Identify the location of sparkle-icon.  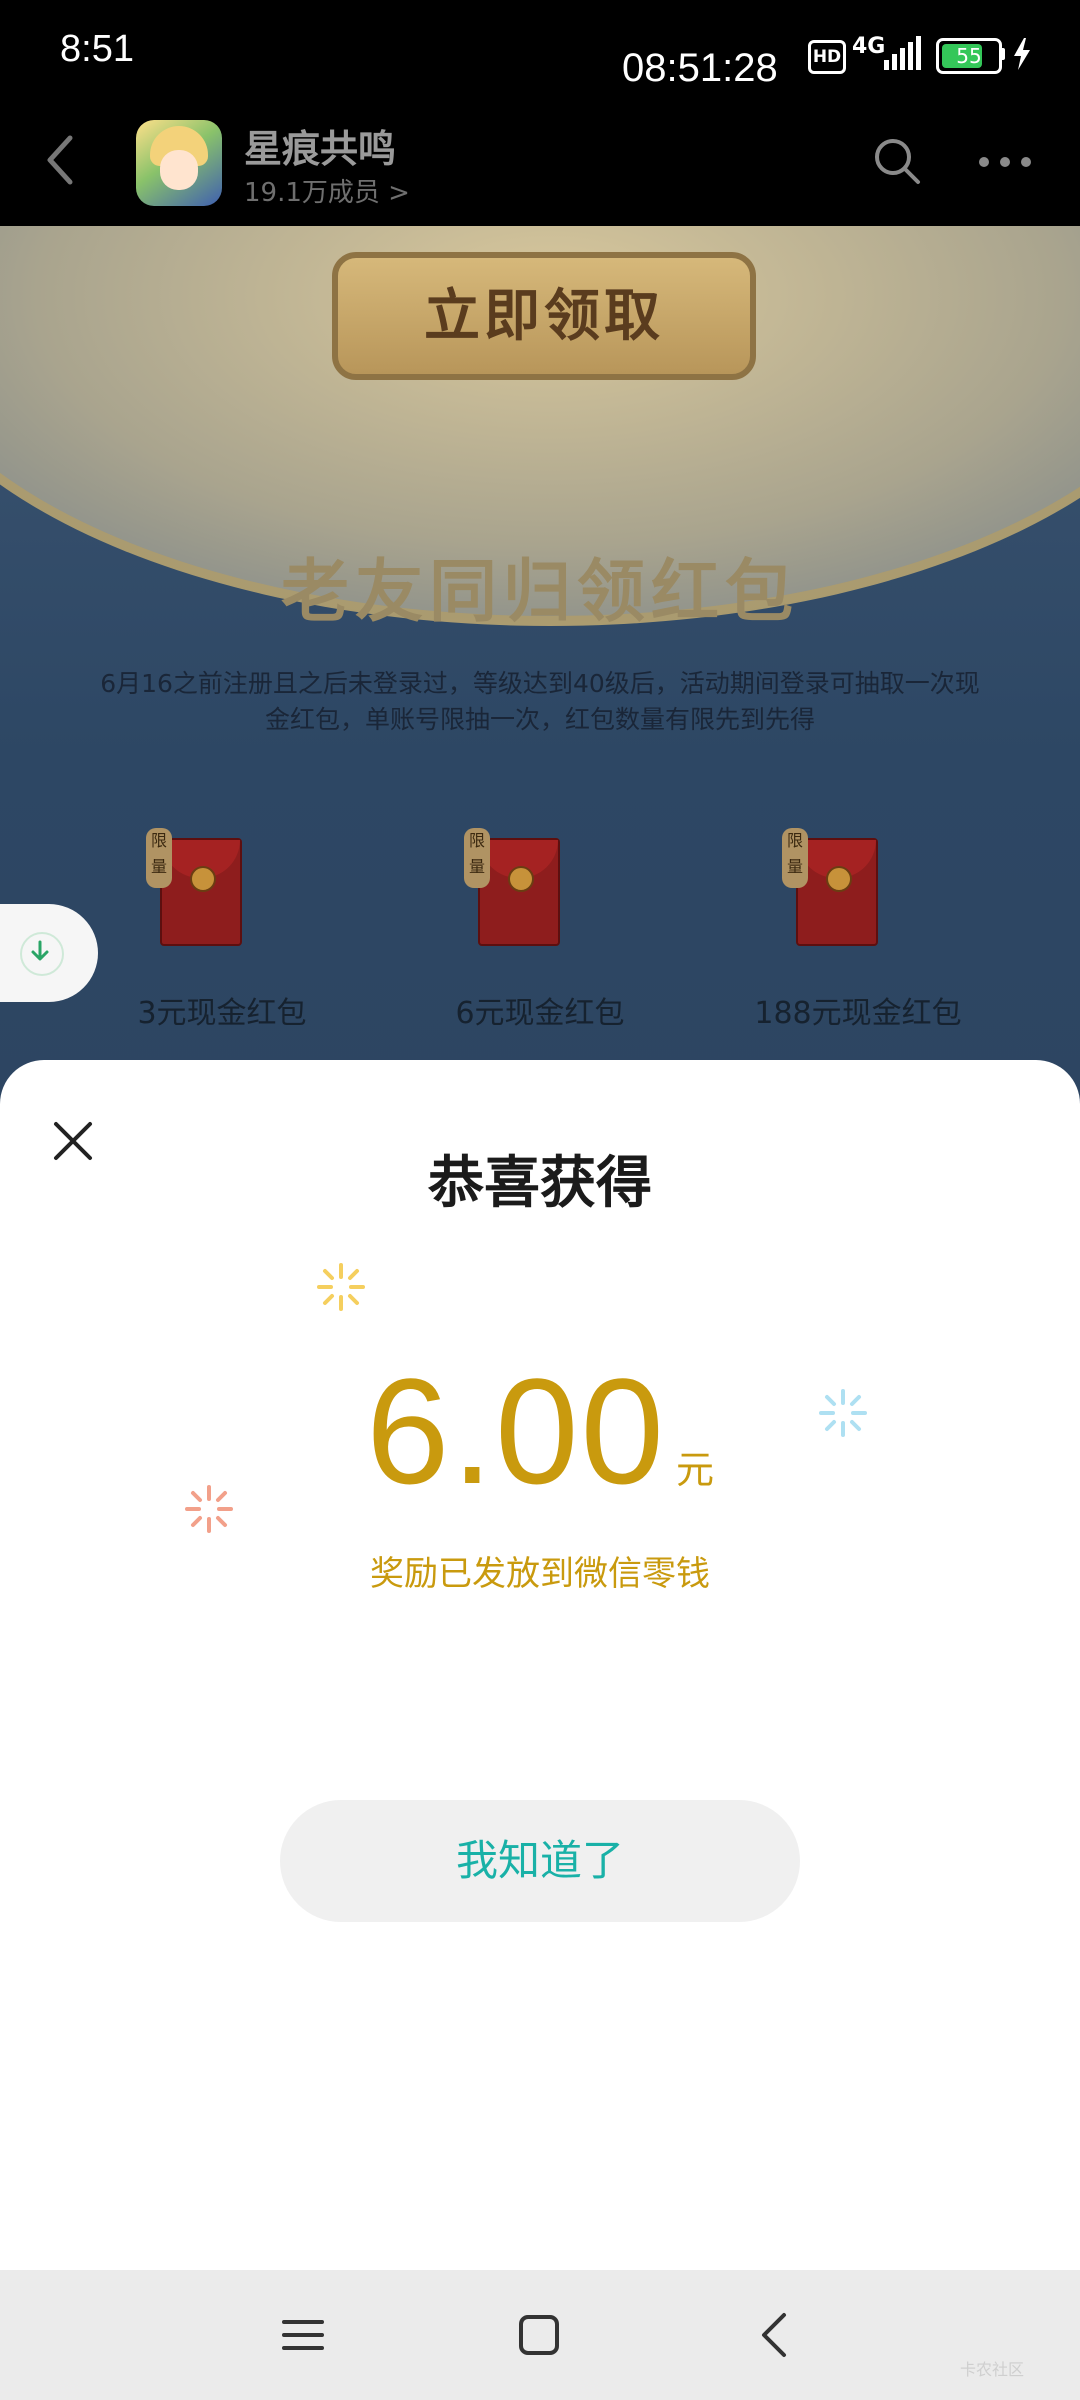
(341, 1287).